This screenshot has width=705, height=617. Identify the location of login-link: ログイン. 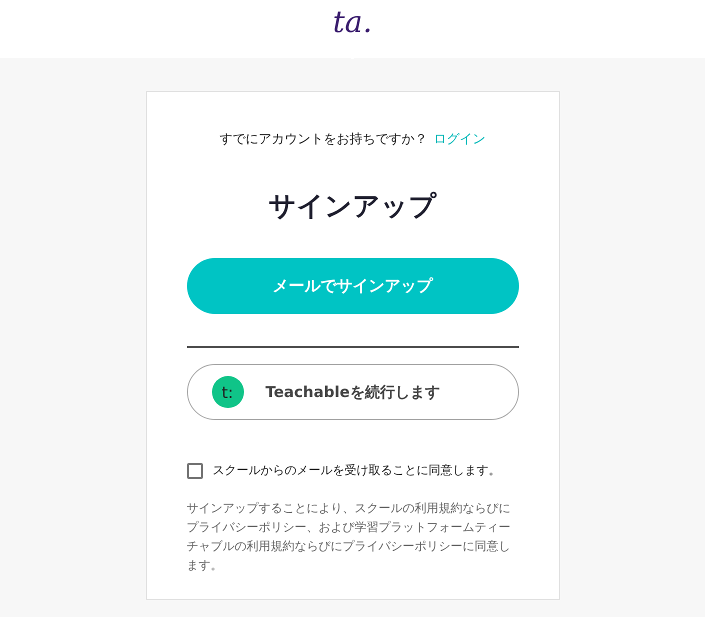
(460, 139).